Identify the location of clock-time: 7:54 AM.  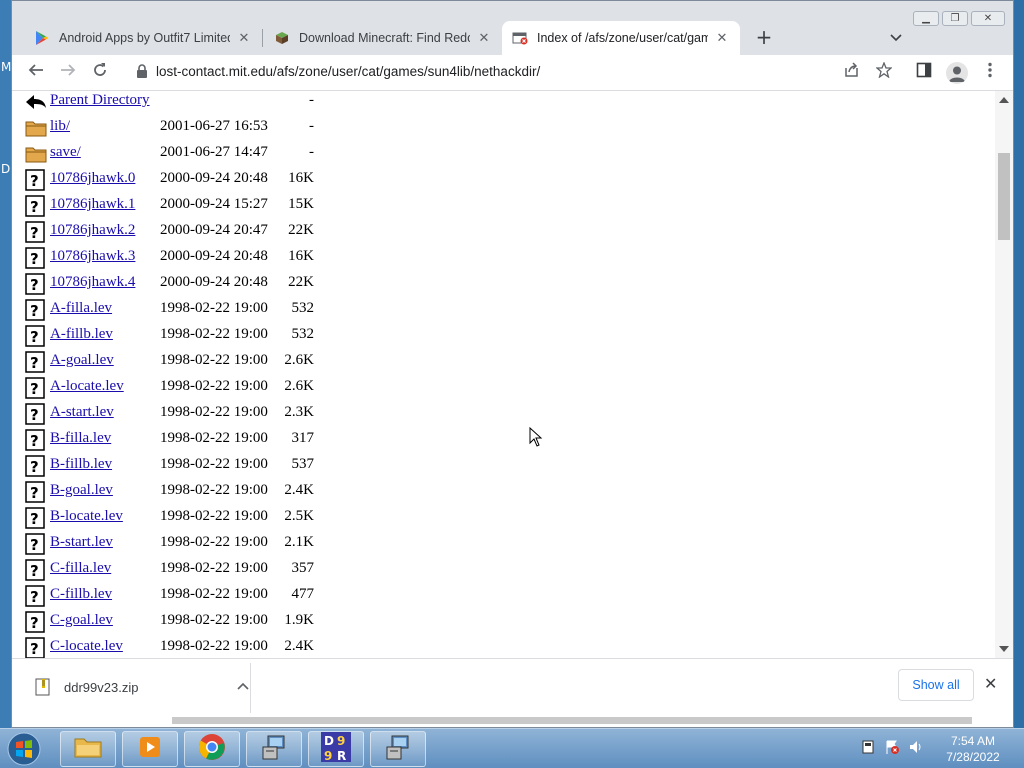
(973, 741).